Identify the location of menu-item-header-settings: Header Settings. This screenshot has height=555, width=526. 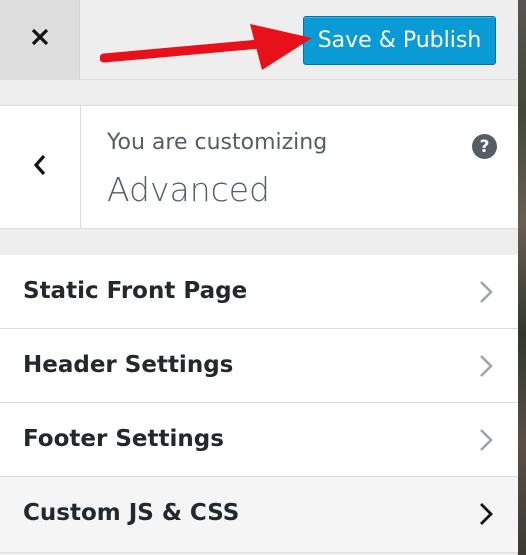
(259, 366).